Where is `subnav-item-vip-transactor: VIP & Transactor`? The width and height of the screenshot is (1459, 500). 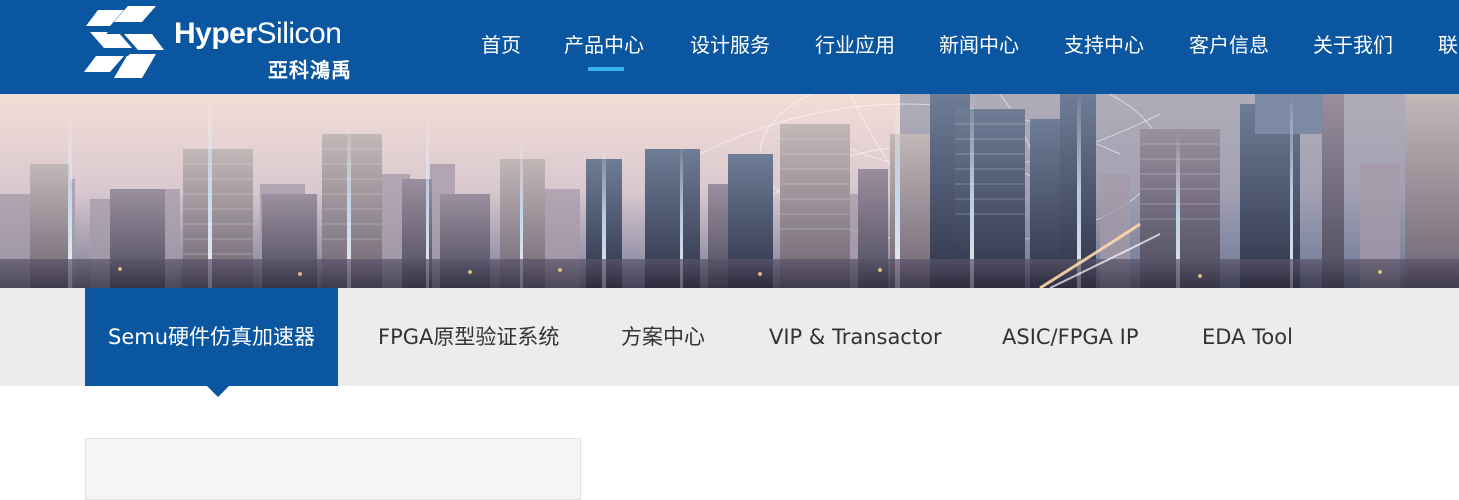 subnav-item-vip-transactor: VIP & Transactor is located at coordinates (855, 337).